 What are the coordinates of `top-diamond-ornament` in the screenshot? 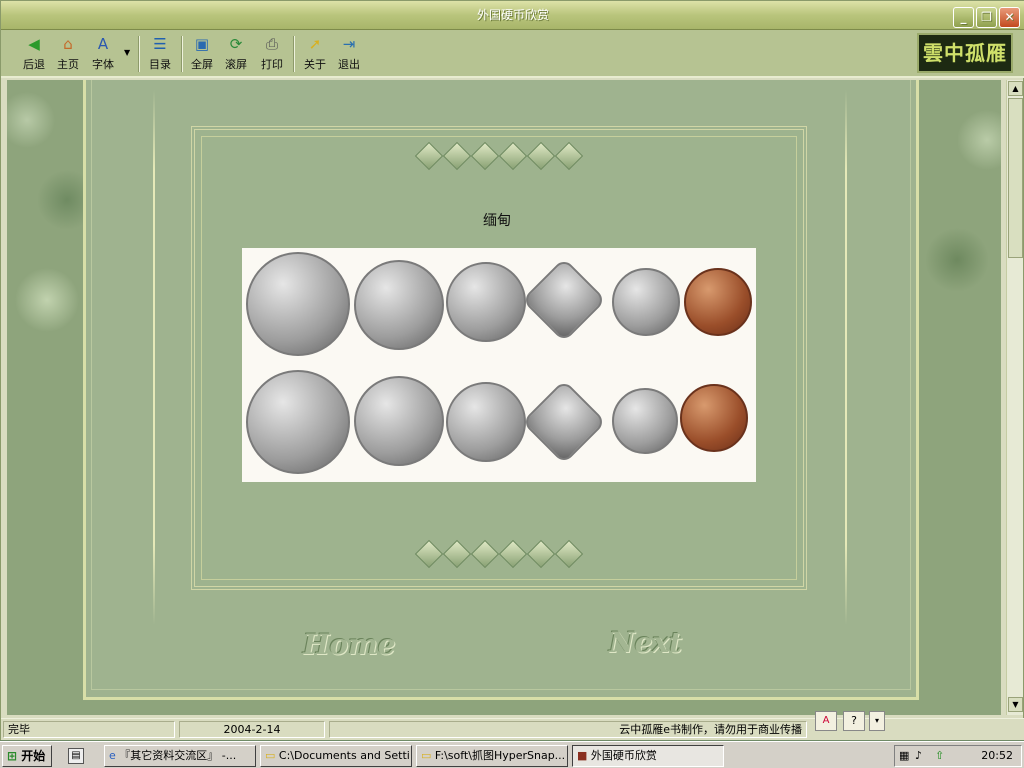 It's located at (499, 157).